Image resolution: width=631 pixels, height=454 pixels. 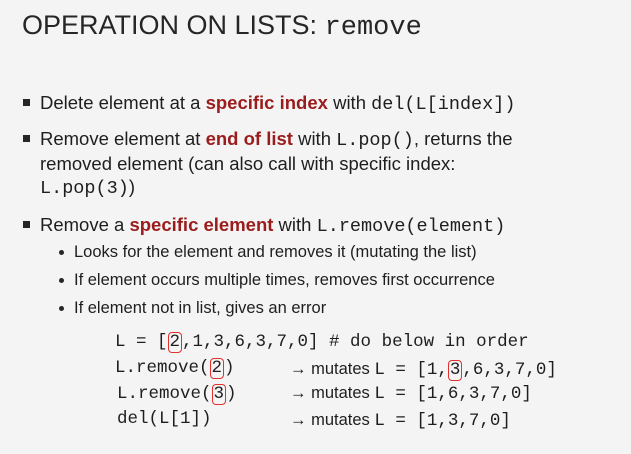 What do you see at coordinates (192, 308) in the screenshot?
I see `sub-bullet: If element not in list, gives an error` at bounding box center [192, 308].